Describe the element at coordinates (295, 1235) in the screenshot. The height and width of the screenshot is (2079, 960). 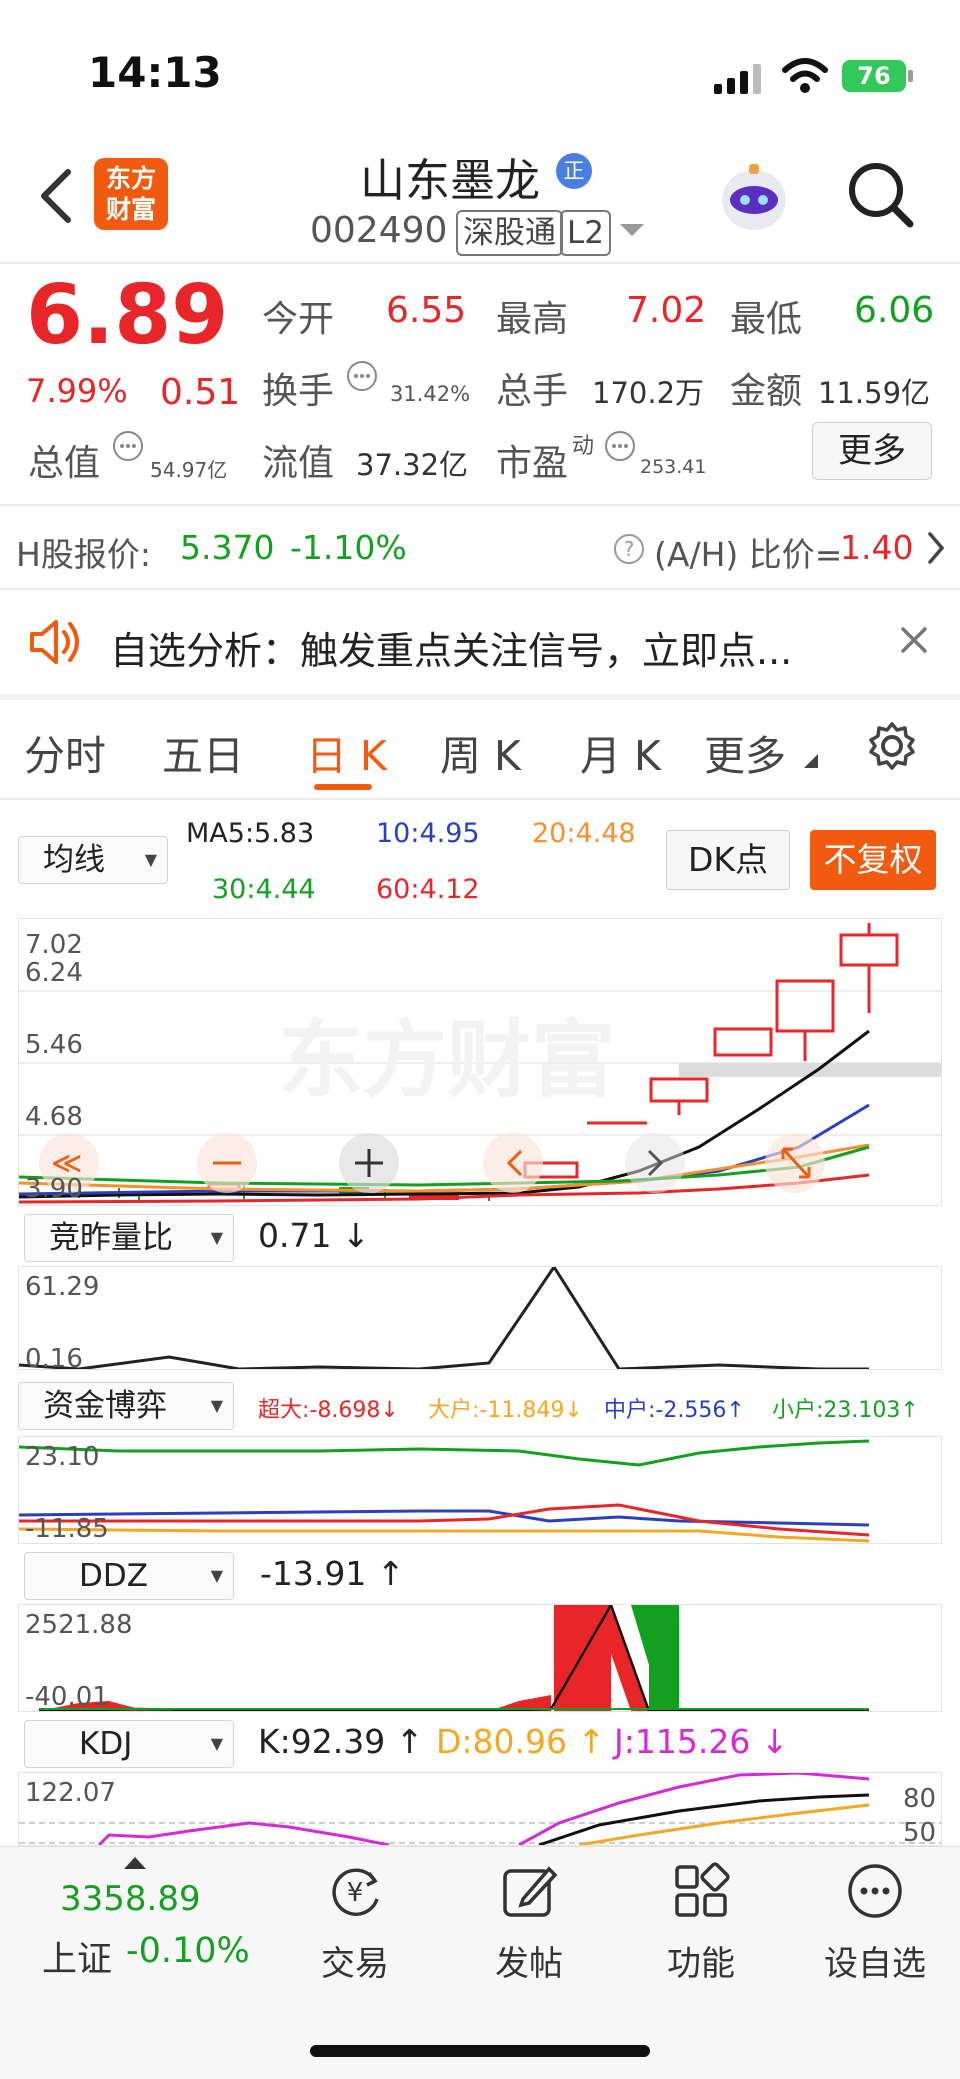
I see `indicator1-value-text: 0.71` at that location.